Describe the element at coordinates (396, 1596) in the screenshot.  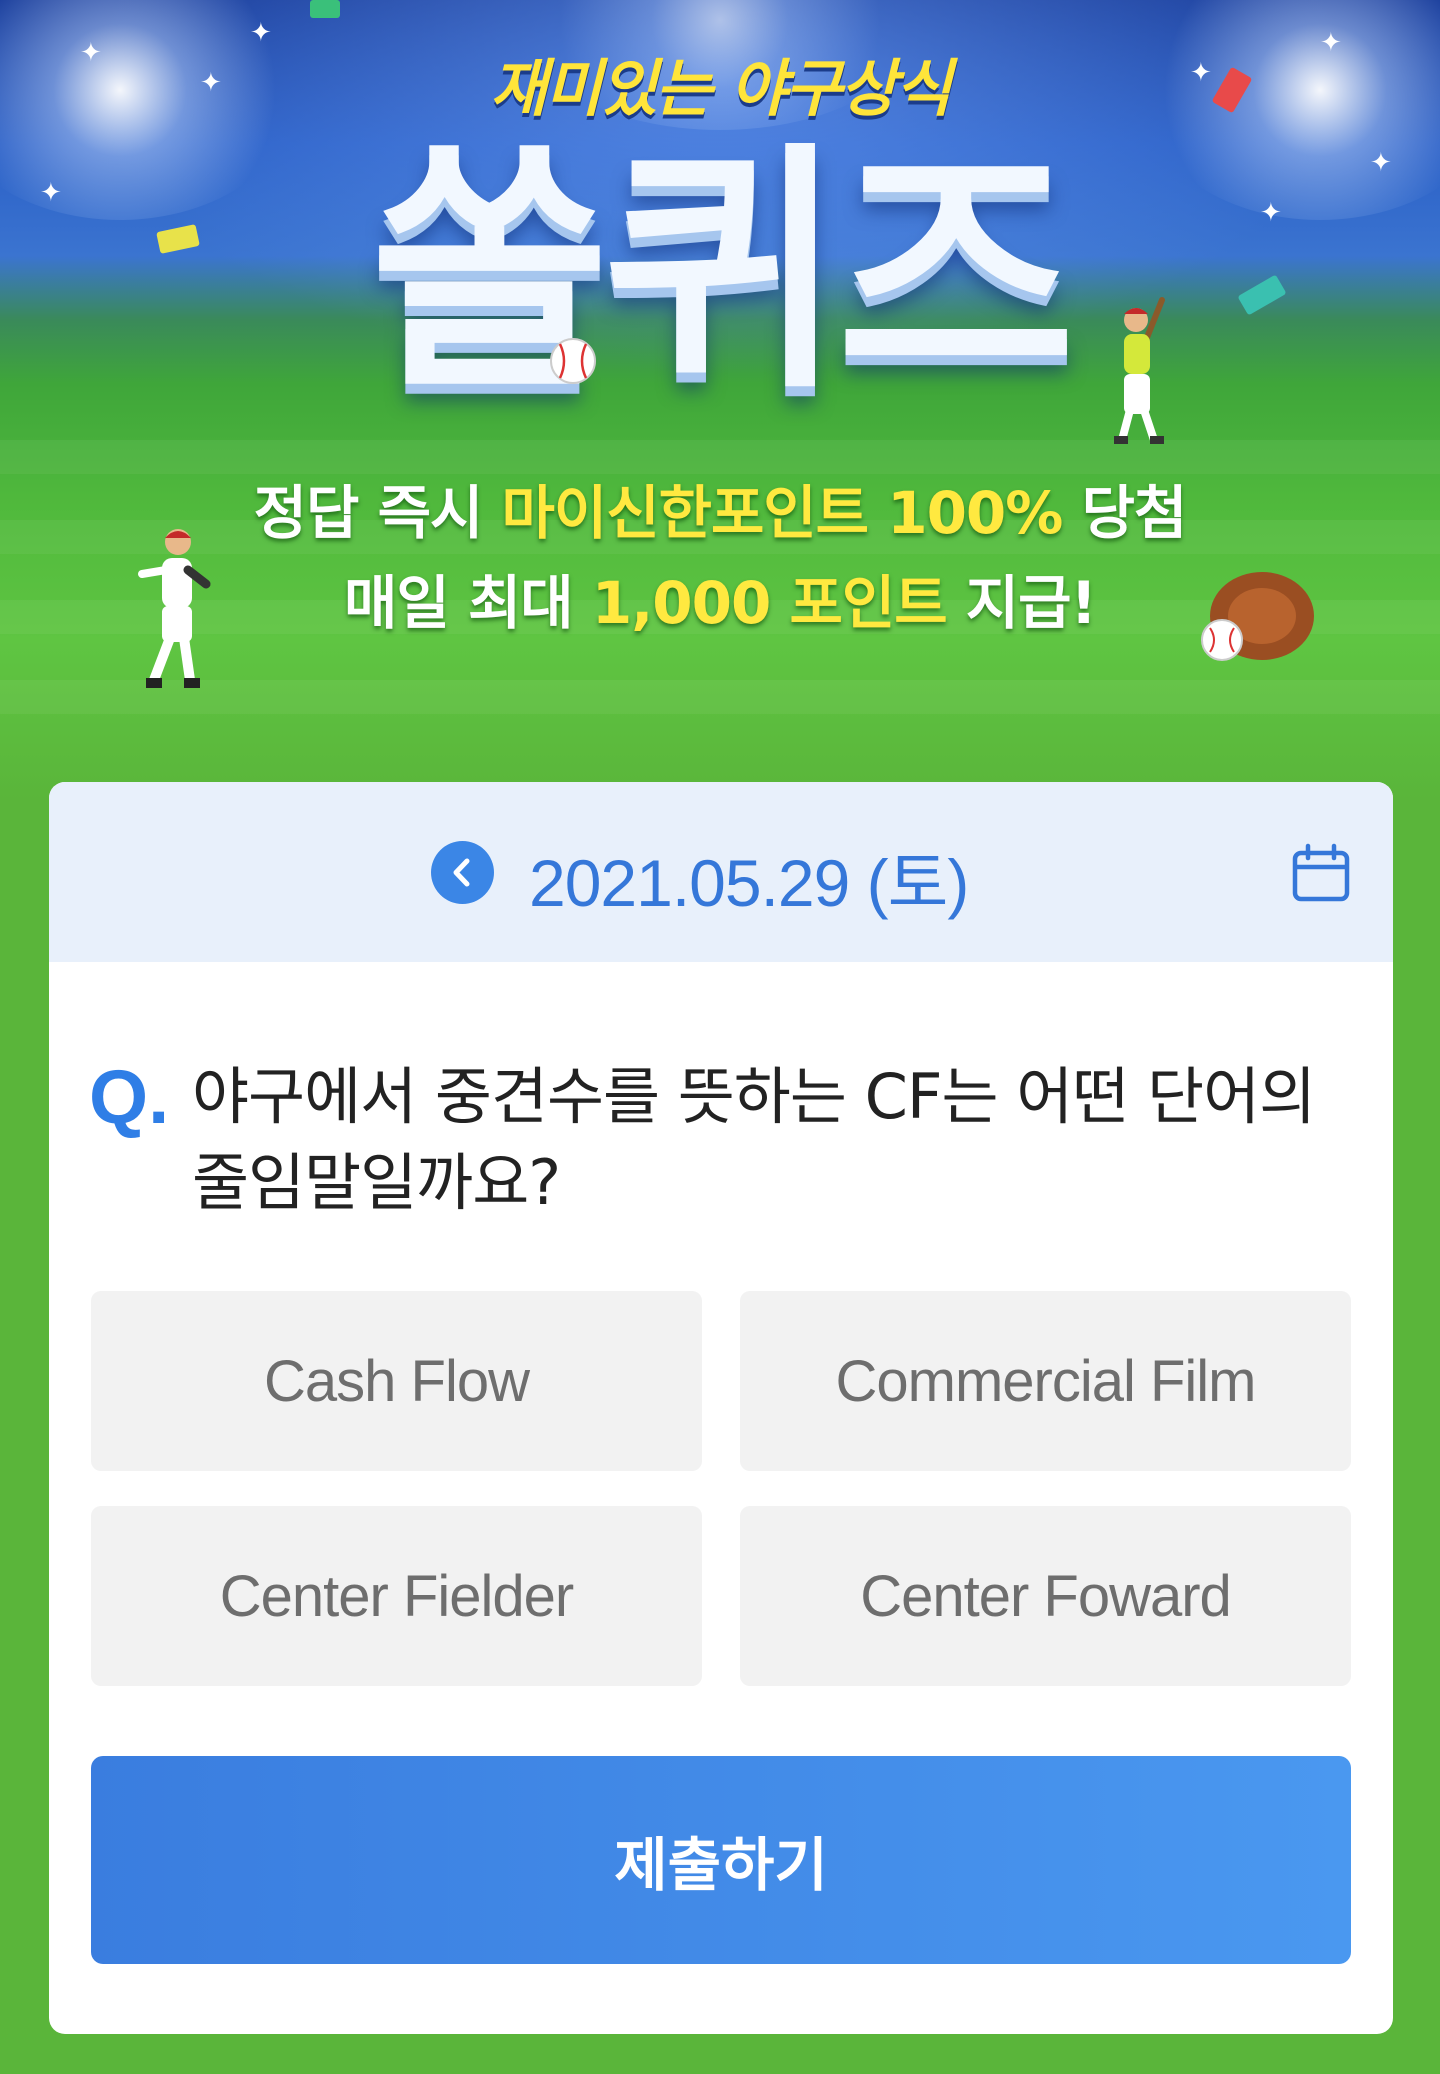
I see `answer-option-center-fielder: Center Fielder` at that location.